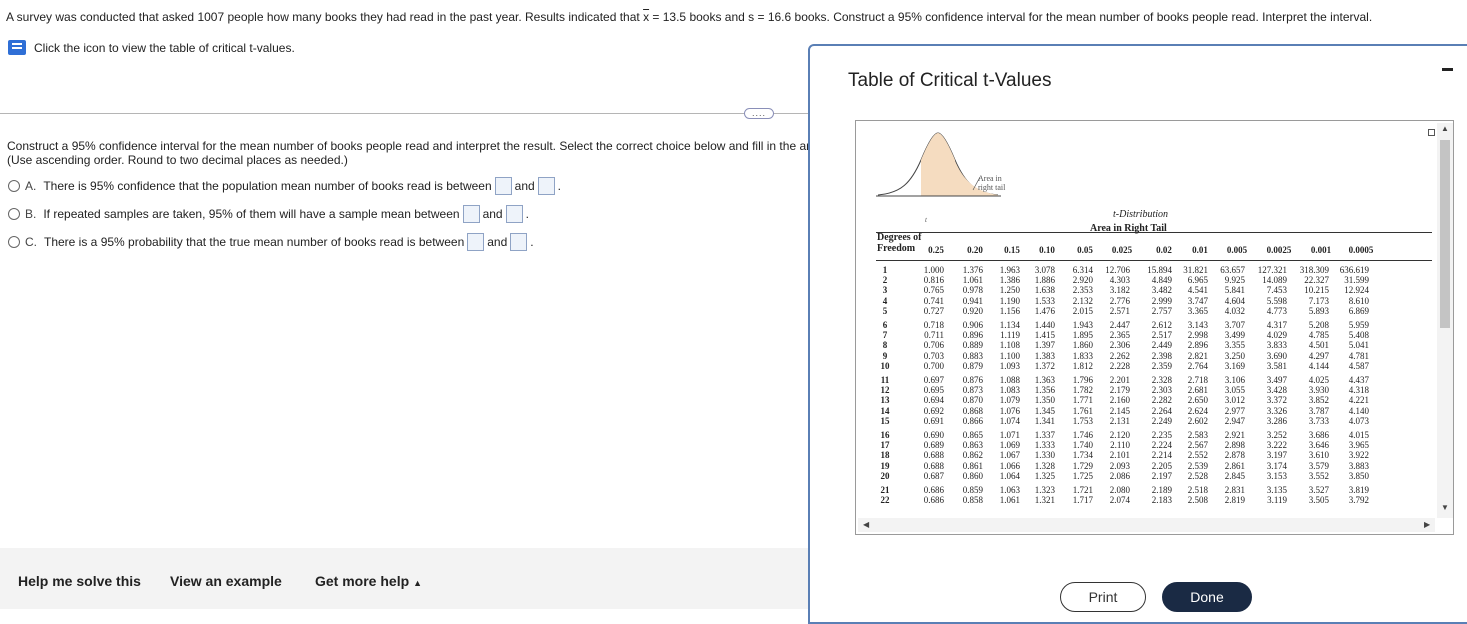 The height and width of the screenshot is (624, 1467). Describe the element at coordinates (1318, 300) in the screenshot. I see `table-cell: 7.173` at that location.